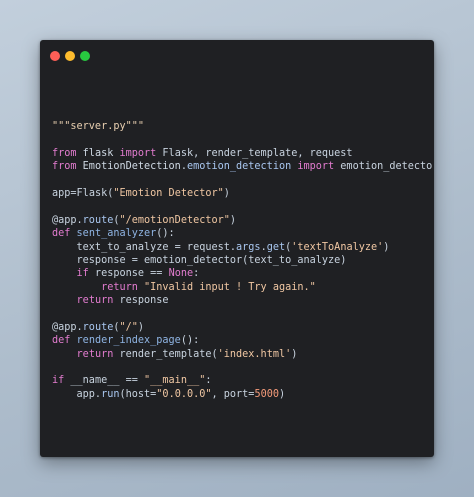 This screenshot has width=474, height=497. I want to click on code-token: __name__ ==, so click(107, 381).